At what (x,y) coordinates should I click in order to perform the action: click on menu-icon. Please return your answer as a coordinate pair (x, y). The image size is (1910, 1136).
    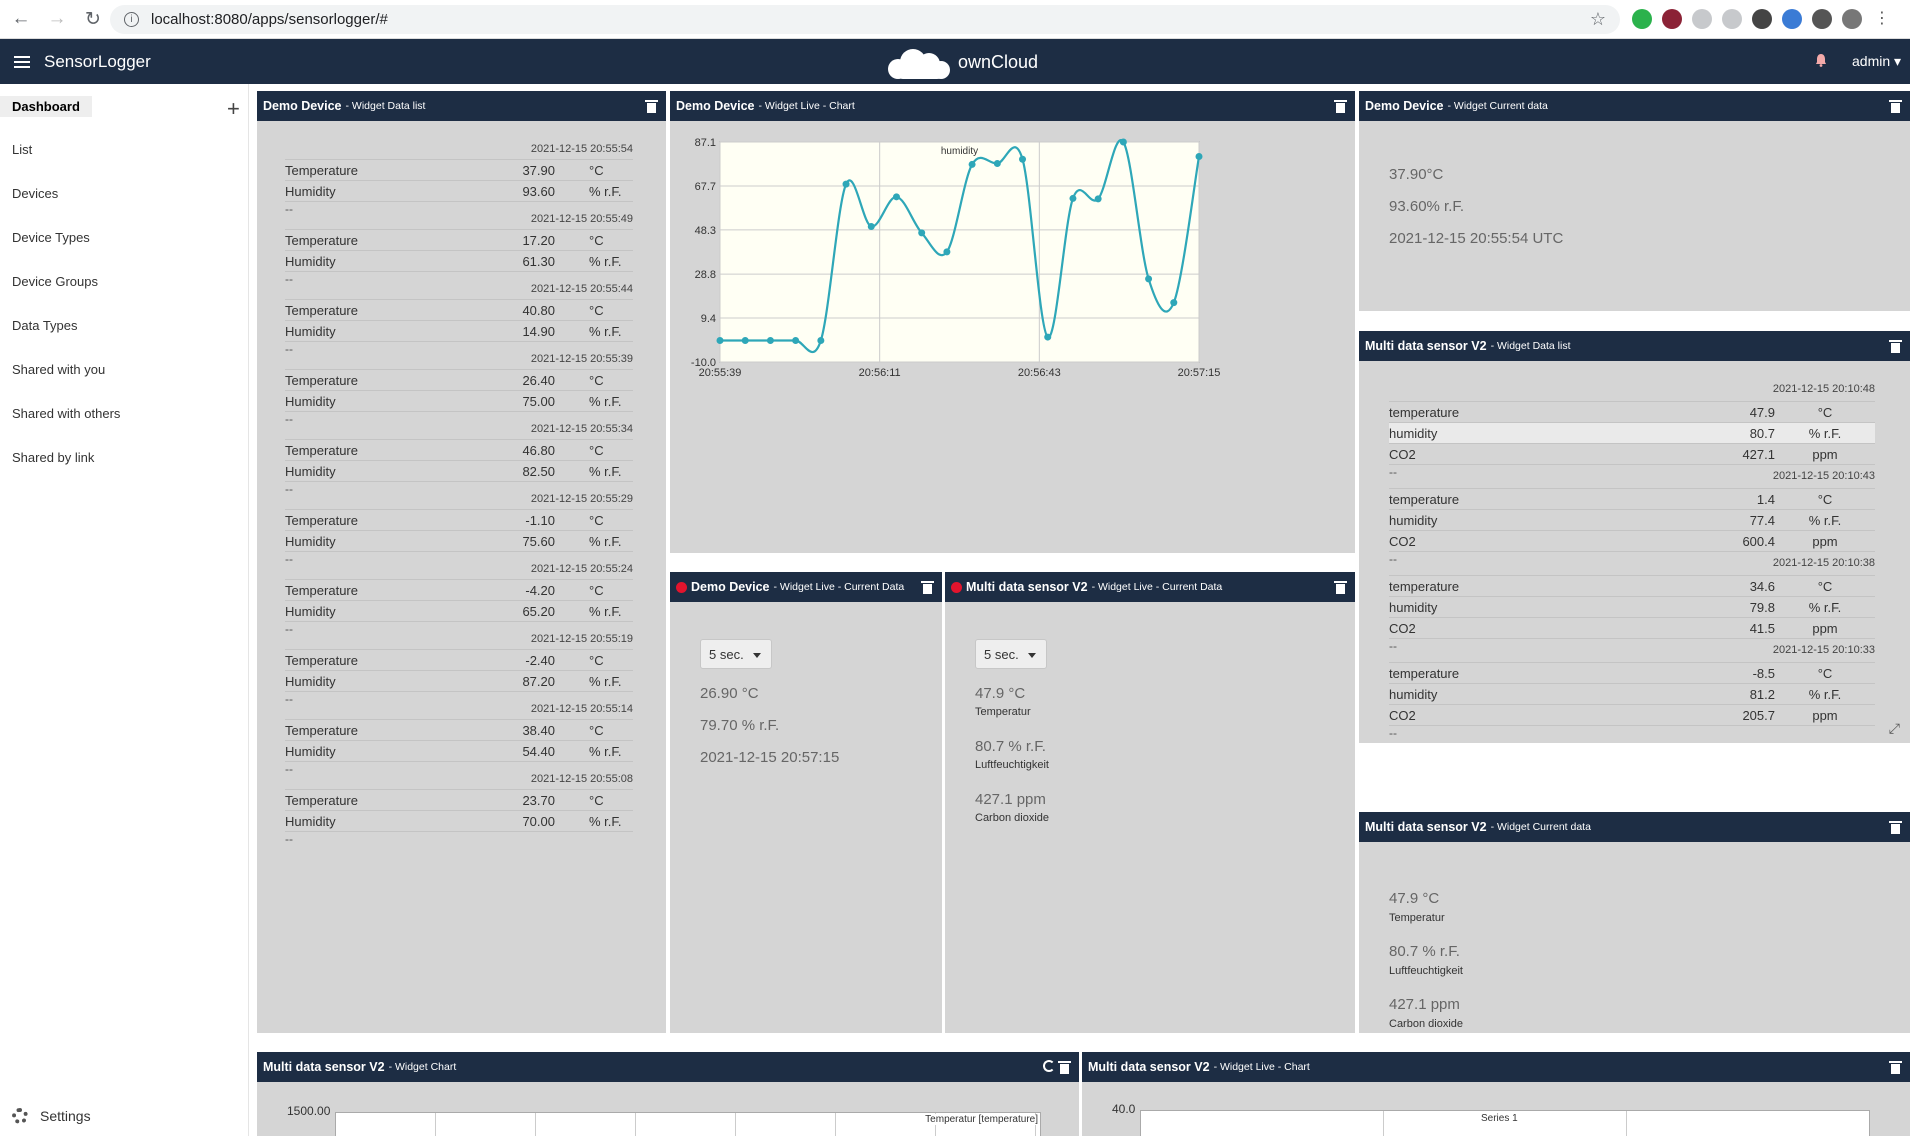
    Looking at the image, I should click on (22, 61).